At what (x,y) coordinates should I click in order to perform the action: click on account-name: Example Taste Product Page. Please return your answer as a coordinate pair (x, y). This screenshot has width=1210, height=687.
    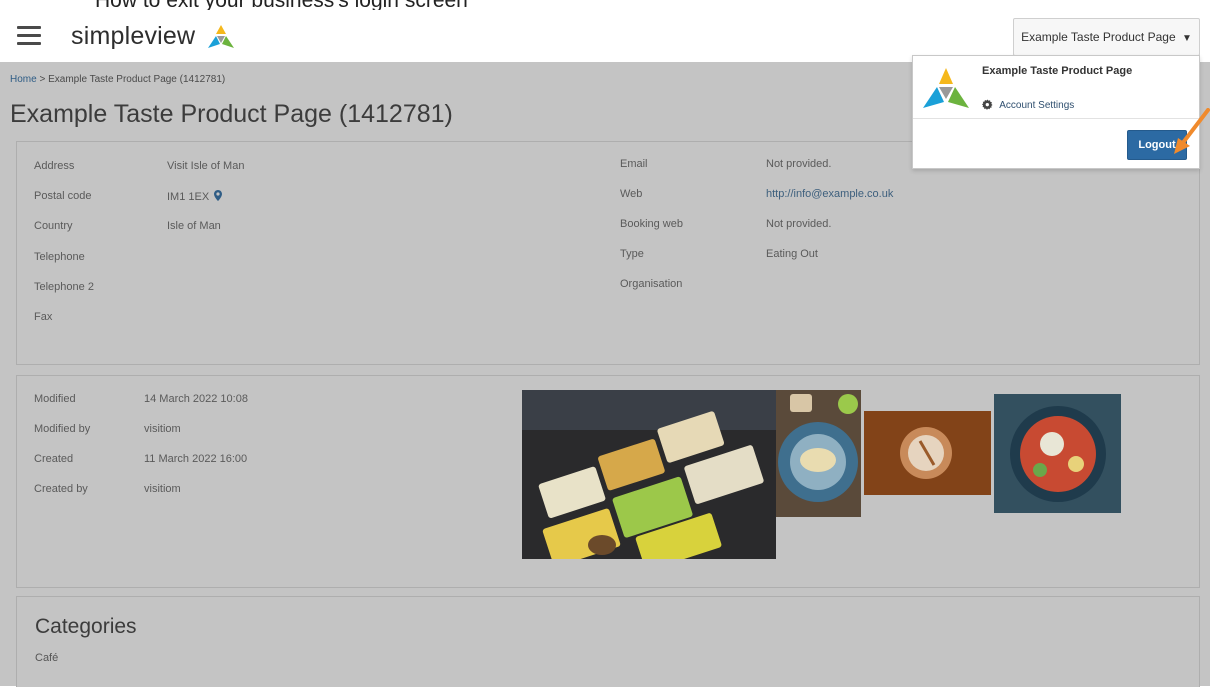
    Looking at the image, I should click on (1098, 37).